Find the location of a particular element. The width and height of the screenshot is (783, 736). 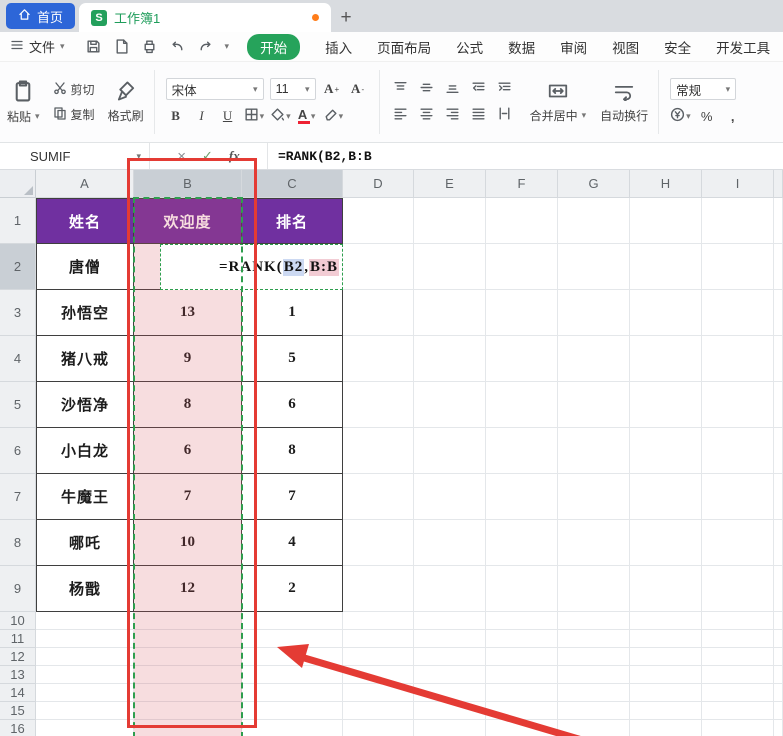

column-header-H: H is located at coordinates (666, 184).